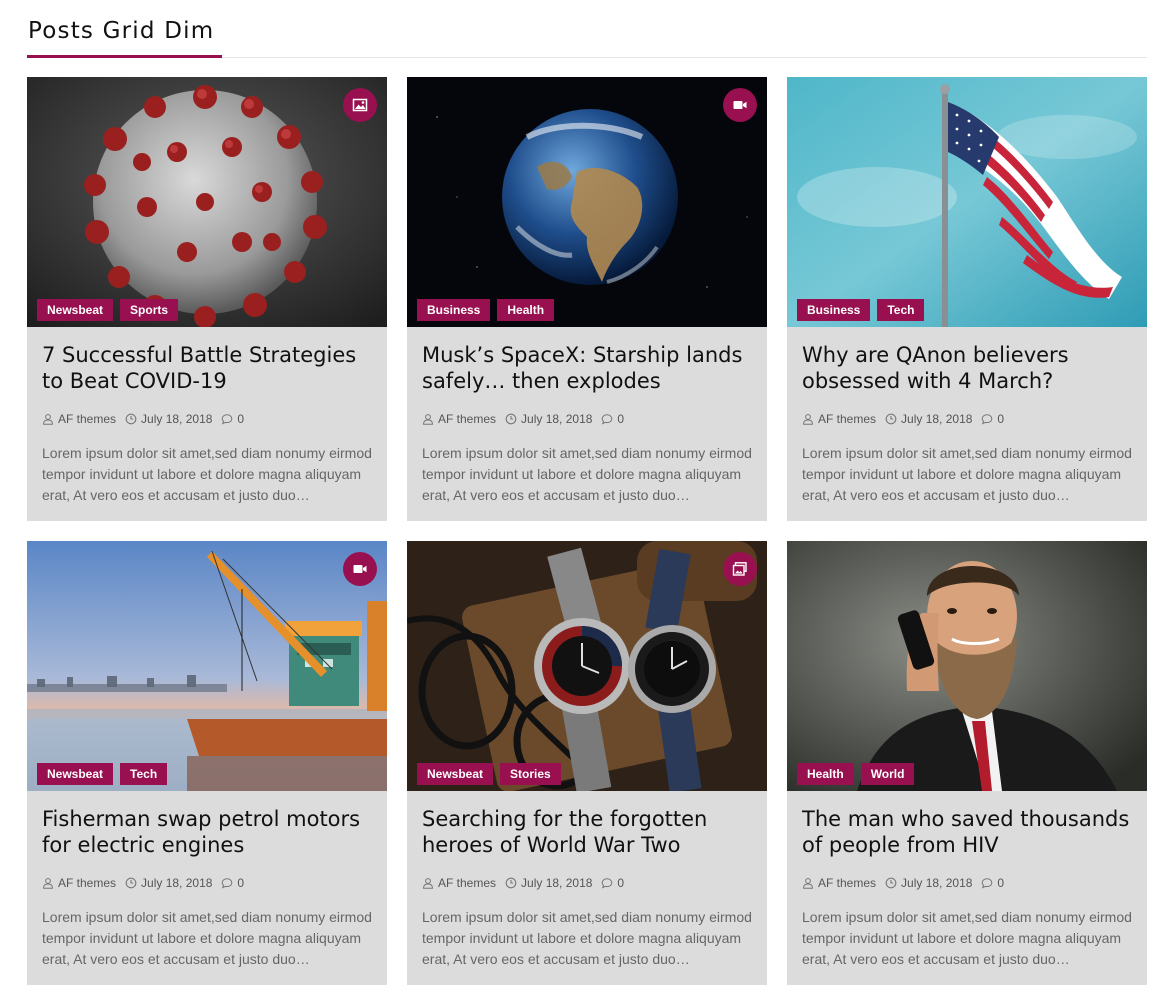 This screenshot has height=1007, width=1172. What do you see at coordinates (967, 202) in the screenshot?
I see `post-thumbnail: Business Tech` at bounding box center [967, 202].